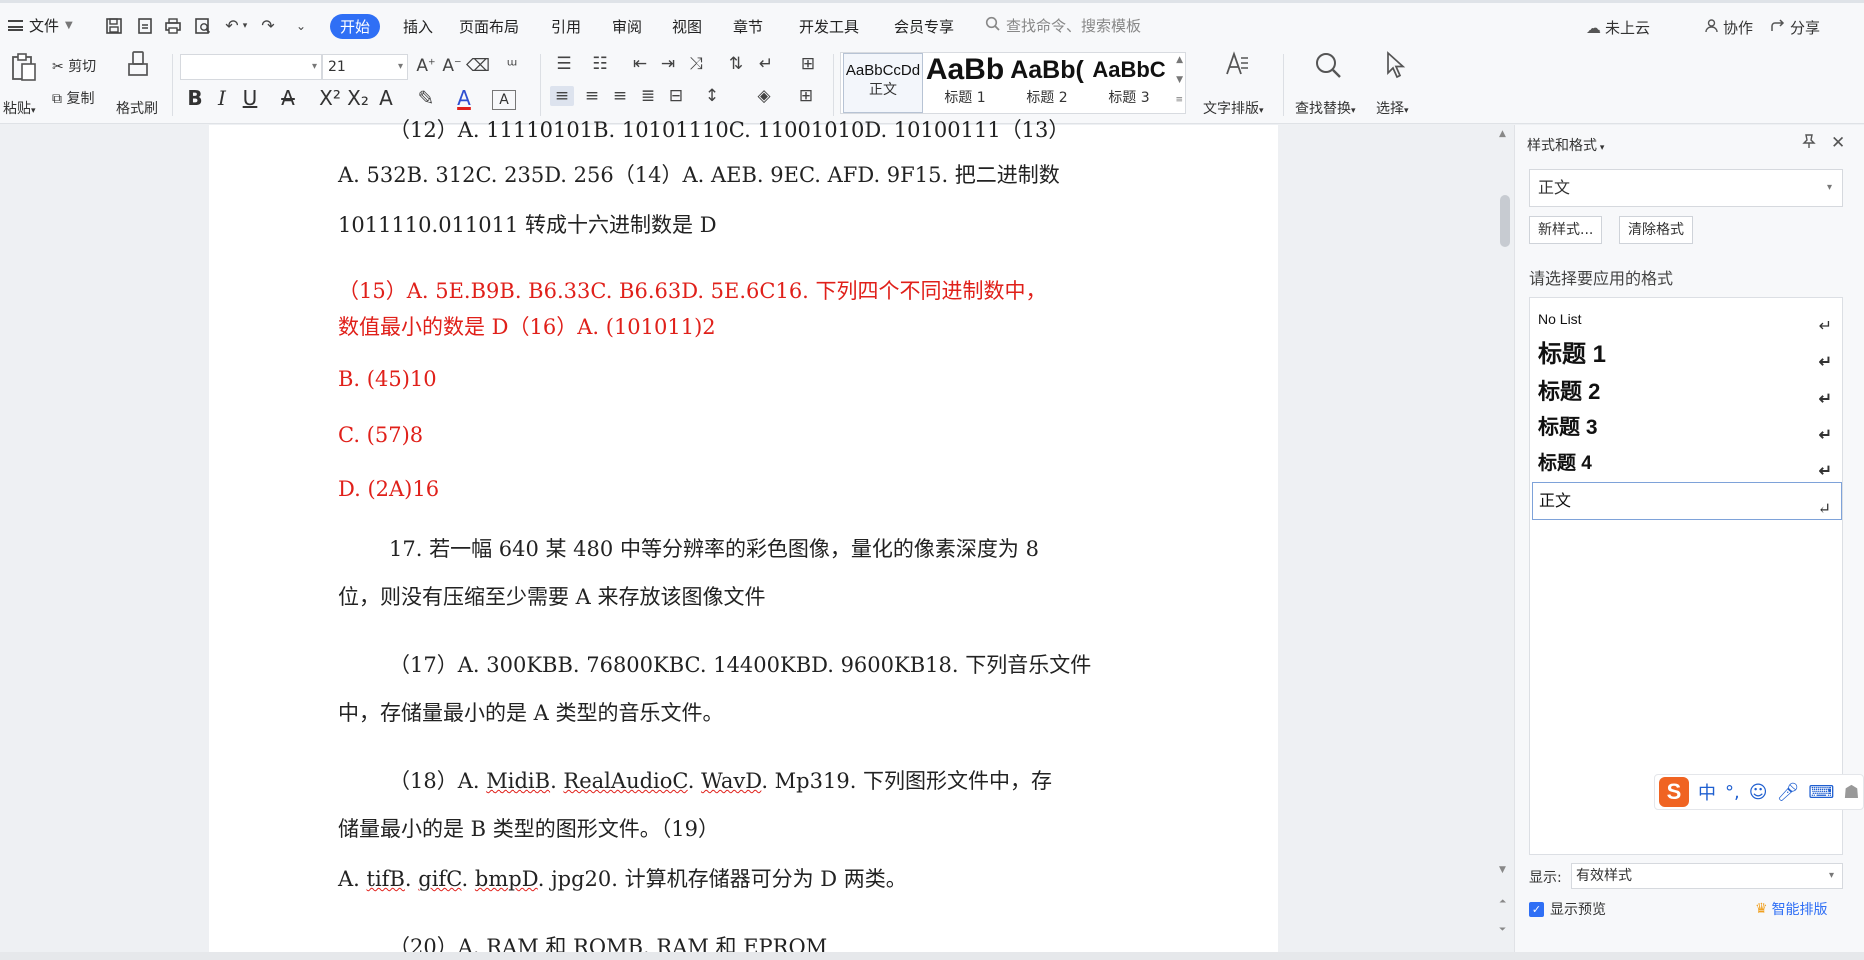 The height and width of the screenshot is (960, 1864). What do you see at coordinates (24, 70) in the screenshot?
I see `paste-icon` at bounding box center [24, 70].